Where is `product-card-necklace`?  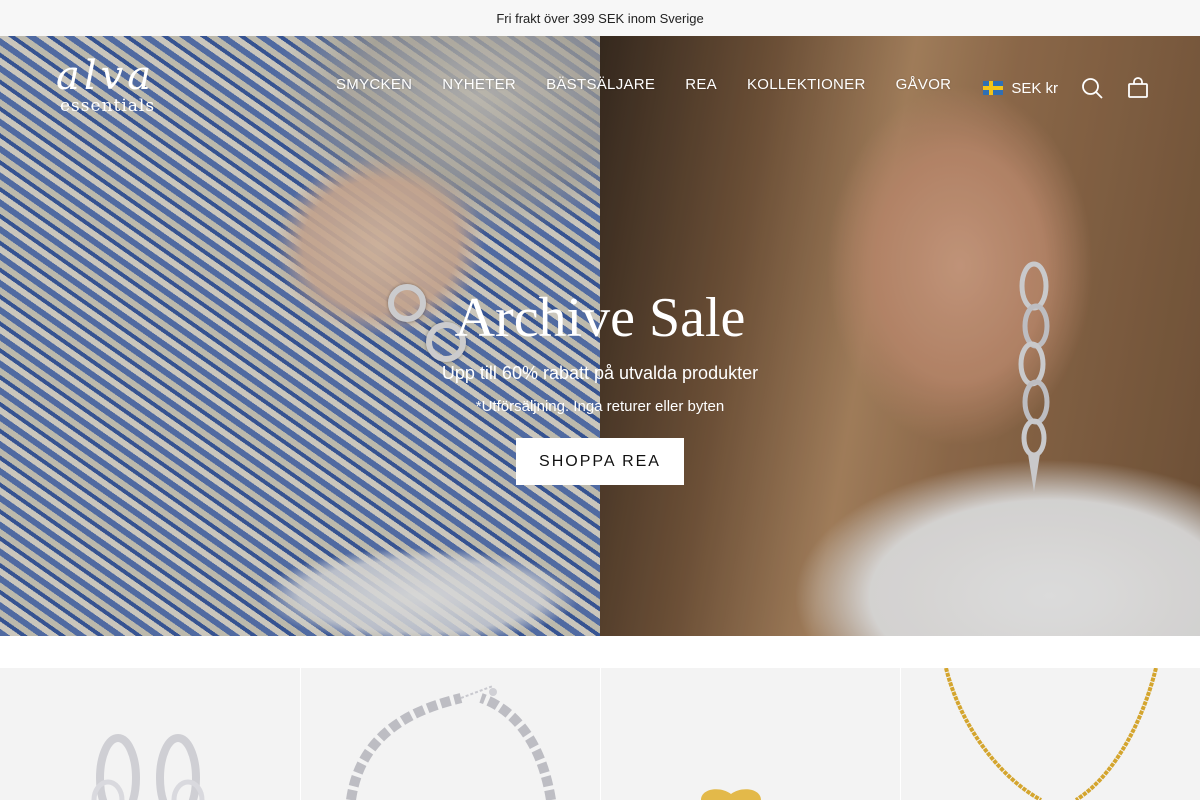
product-card-necklace is located at coordinates (1050, 734).